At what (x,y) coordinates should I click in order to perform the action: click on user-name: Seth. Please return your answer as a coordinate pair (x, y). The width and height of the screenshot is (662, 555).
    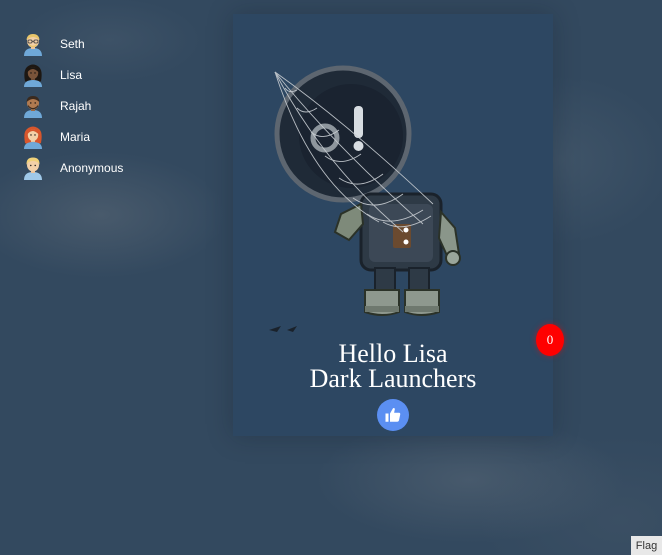
    Looking at the image, I should click on (72, 43).